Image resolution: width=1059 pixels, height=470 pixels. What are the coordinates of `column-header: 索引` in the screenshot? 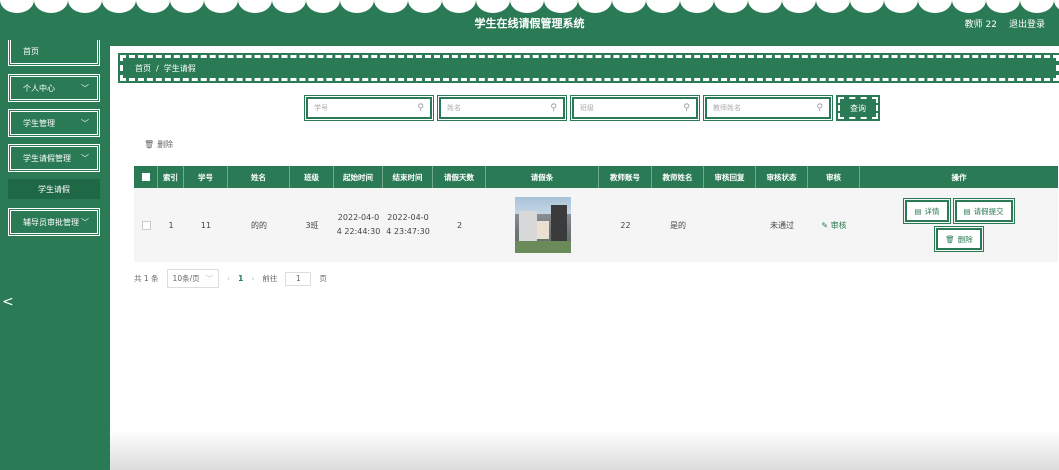 It's located at (171, 177).